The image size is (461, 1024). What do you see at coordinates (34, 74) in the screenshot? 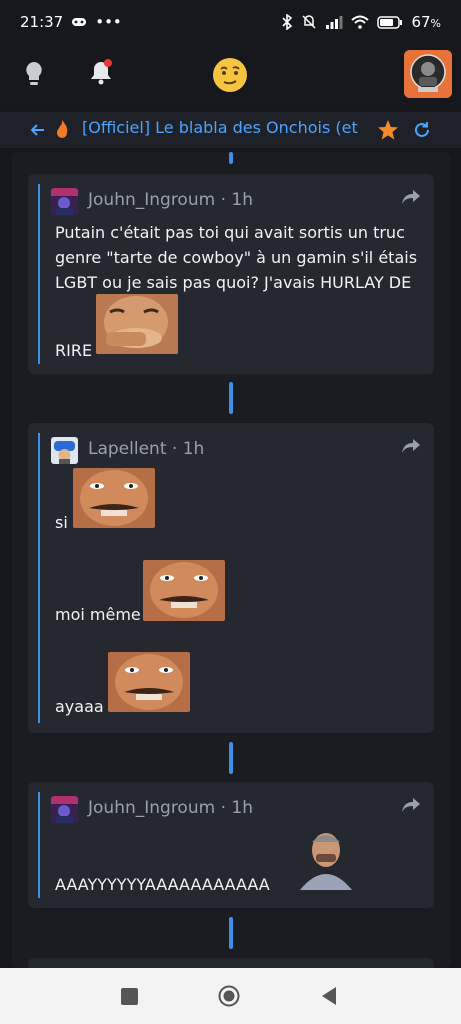
I see `lightbulb-icon` at bounding box center [34, 74].